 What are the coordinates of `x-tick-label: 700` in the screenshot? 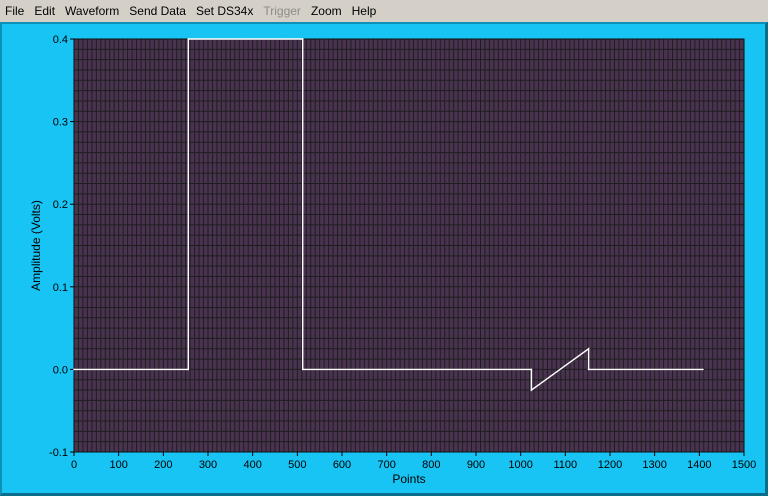 It's located at (386, 465).